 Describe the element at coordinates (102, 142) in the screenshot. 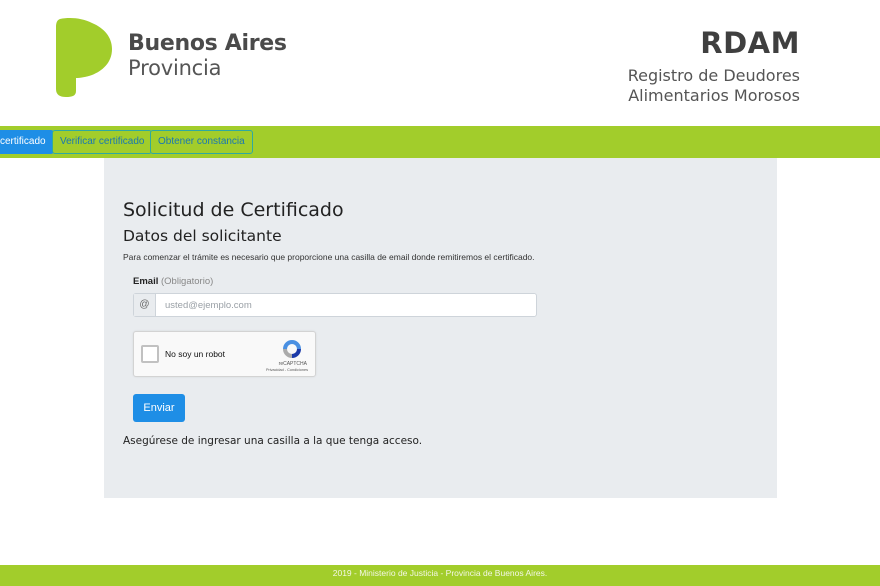

I see `tab-verificar-certificado: Verificar certificado` at that location.